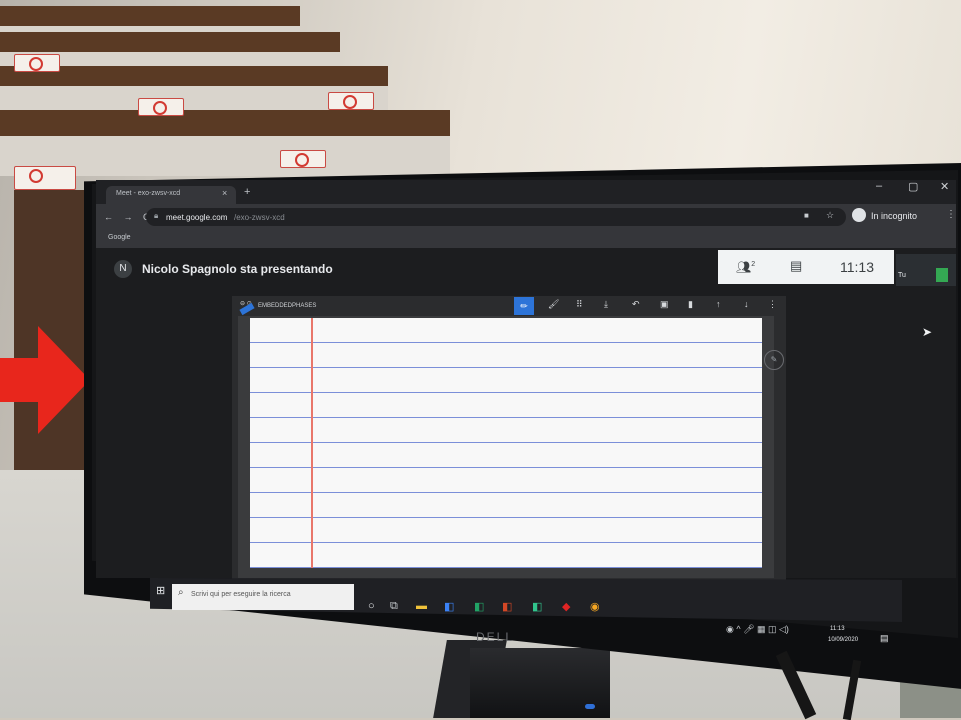  Describe the element at coordinates (579, 304) in the screenshot. I see `grid-tool-button: ⠿` at that location.